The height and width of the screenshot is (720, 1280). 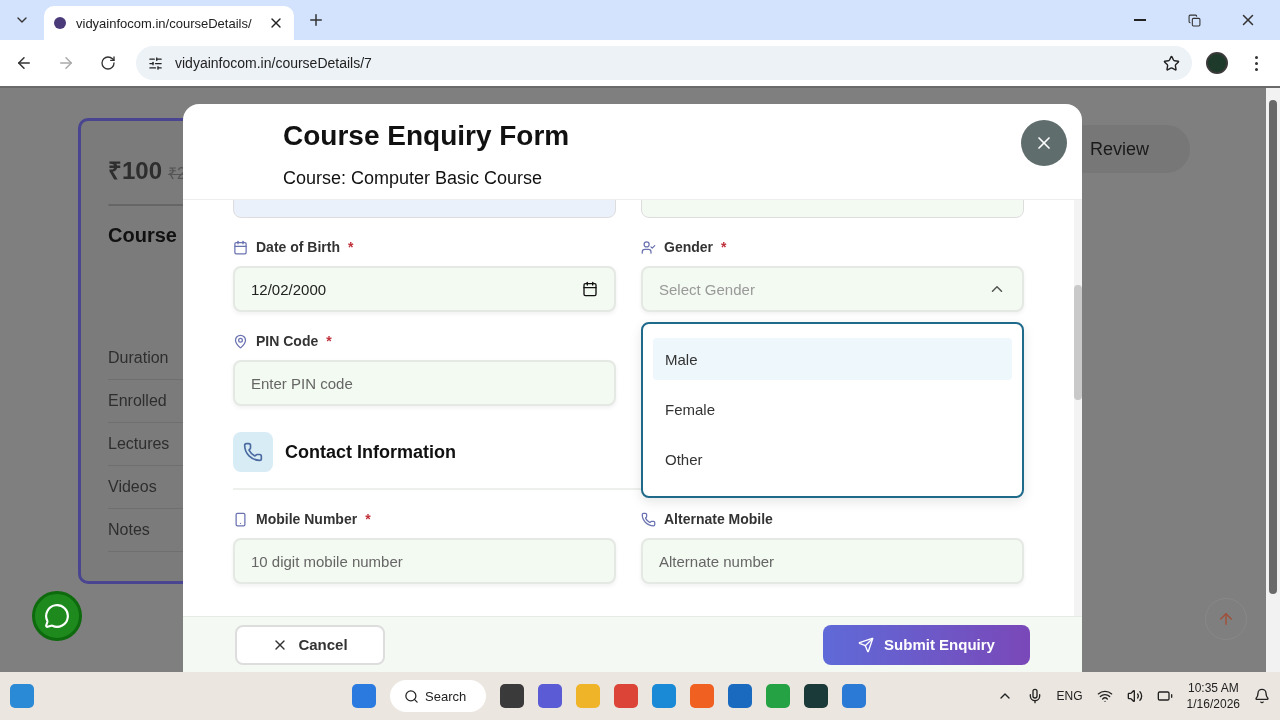 What do you see at coordinates (424, 289) in the screenshot?
I see `date-field: 12/02/2000` at bounding box center [424, 289].